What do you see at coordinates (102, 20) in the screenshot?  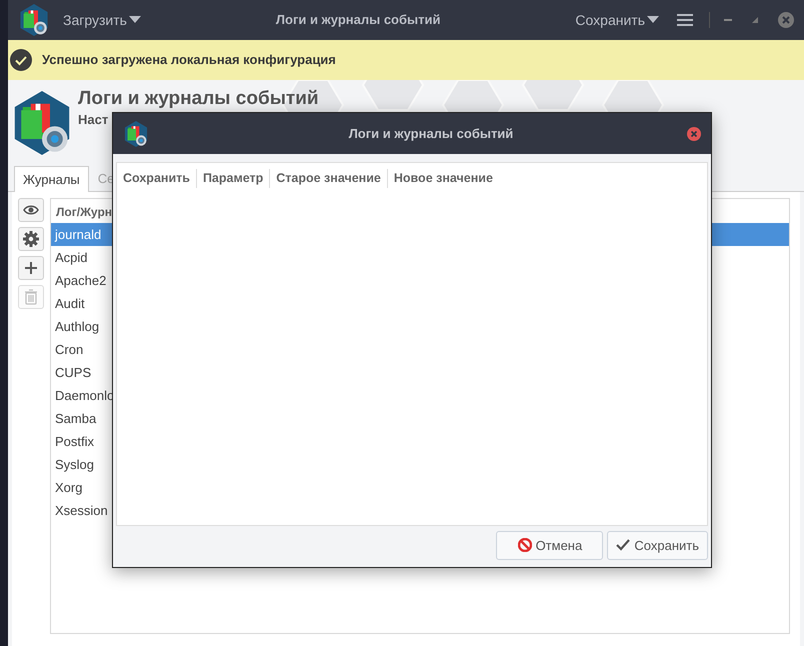 I see `load-menu: Загрузить` at bounding box center [102, 20].